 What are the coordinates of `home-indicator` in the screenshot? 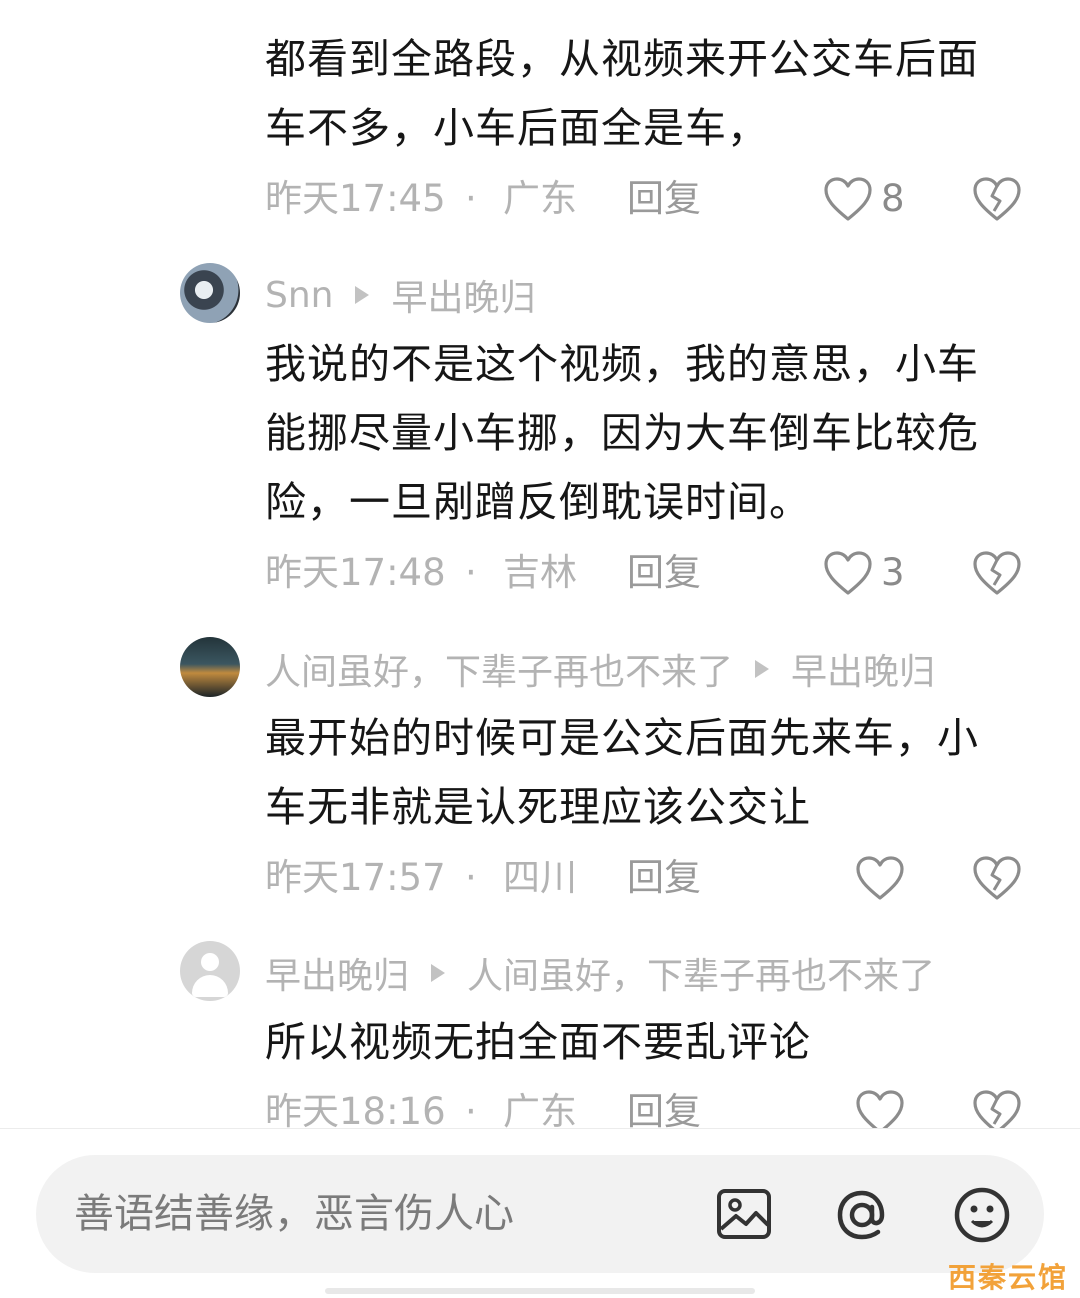 It's located at (540, 1291).